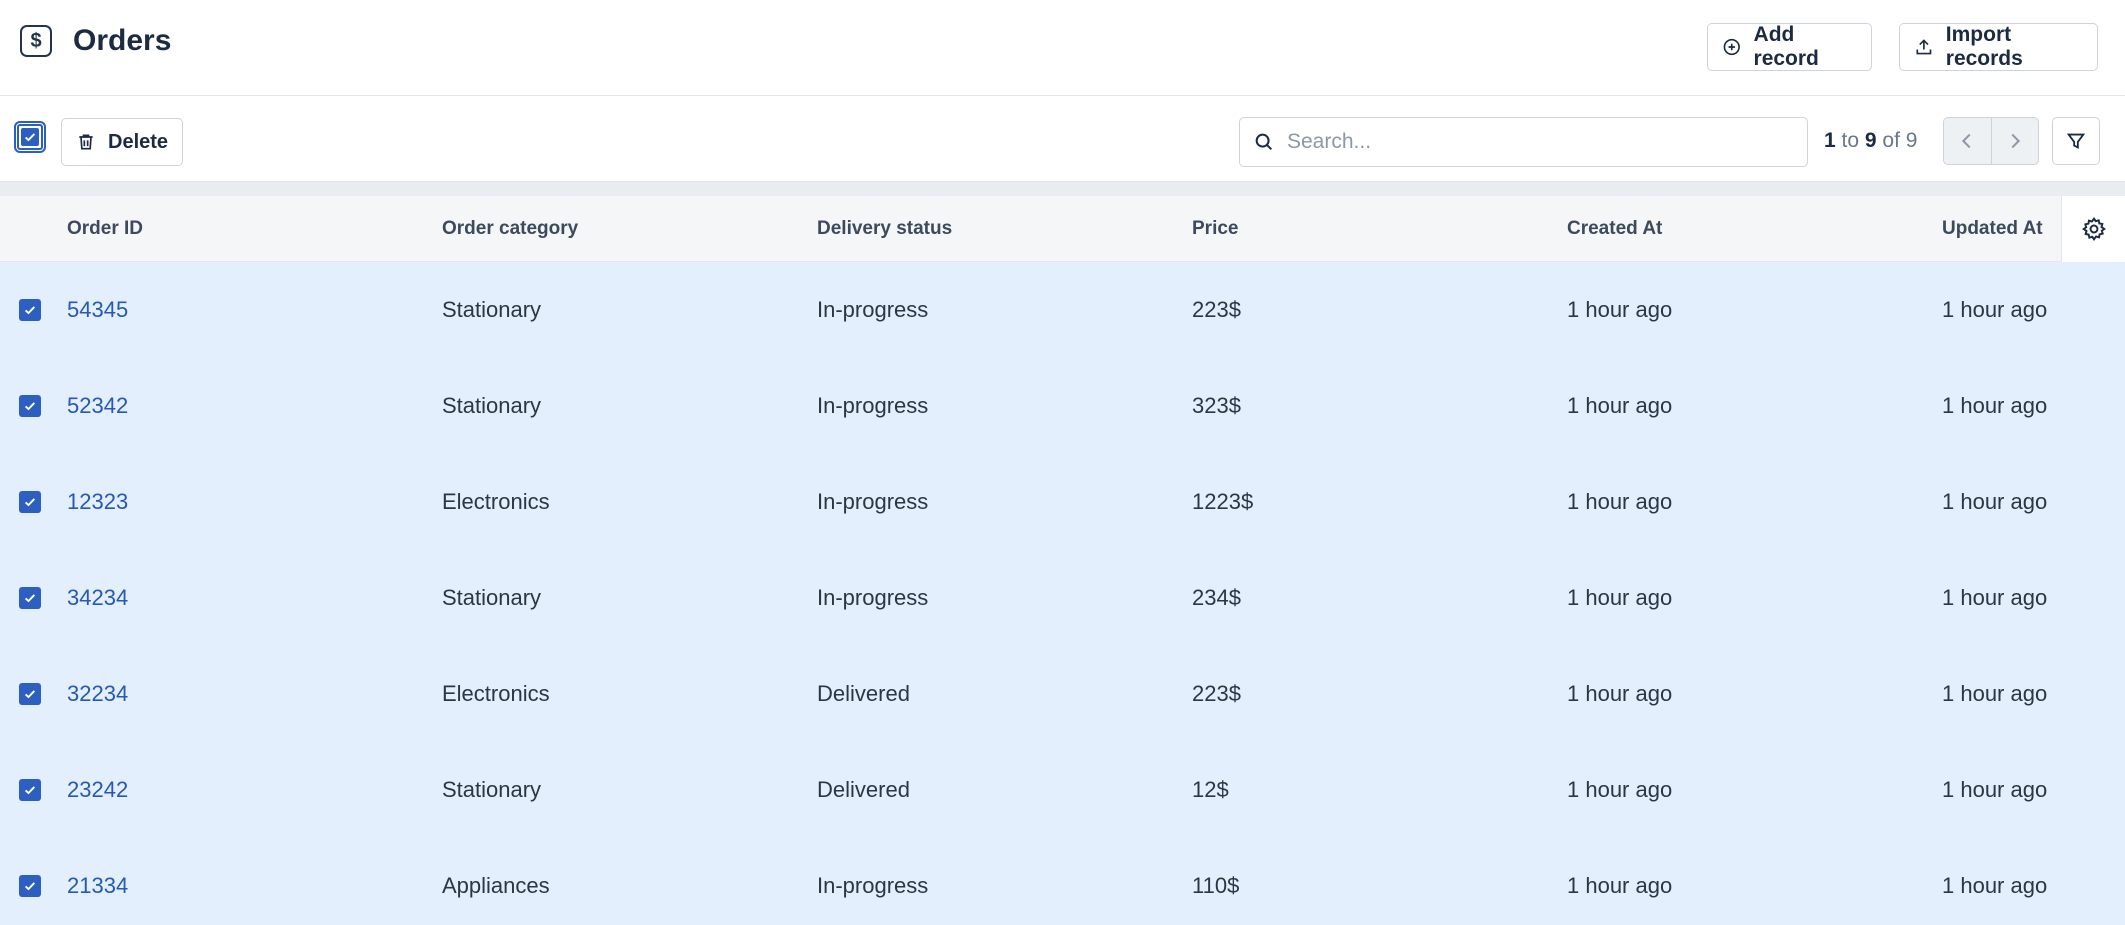 The height and width of the screenshot is (925, 2125). What do you see at coordinates (510, 229) in the screenshot?
I see `column-header-order-category: Order category` at bounding box center [510, 229].